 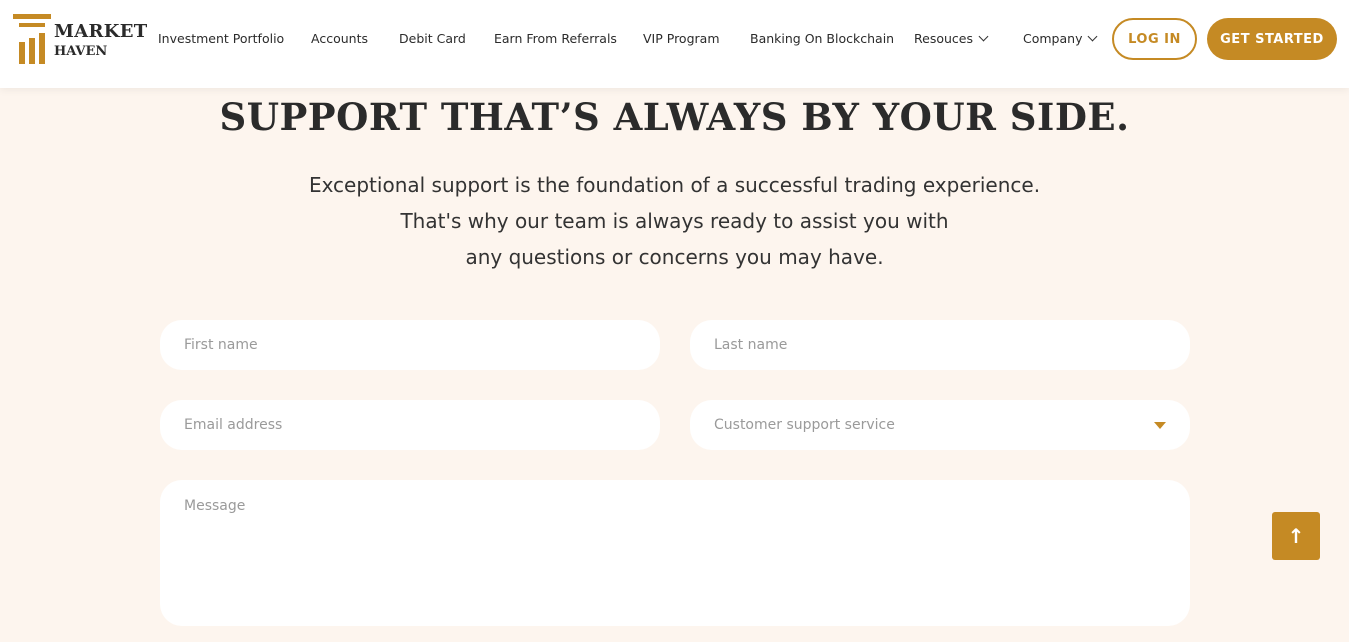 I want to click on service-select: Customer support service, so click(x=940, y=425).